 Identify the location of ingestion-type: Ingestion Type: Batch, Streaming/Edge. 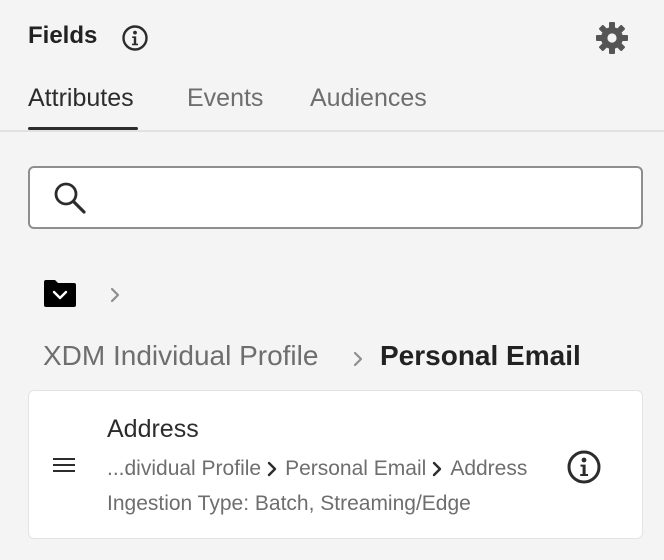
(289, 503).